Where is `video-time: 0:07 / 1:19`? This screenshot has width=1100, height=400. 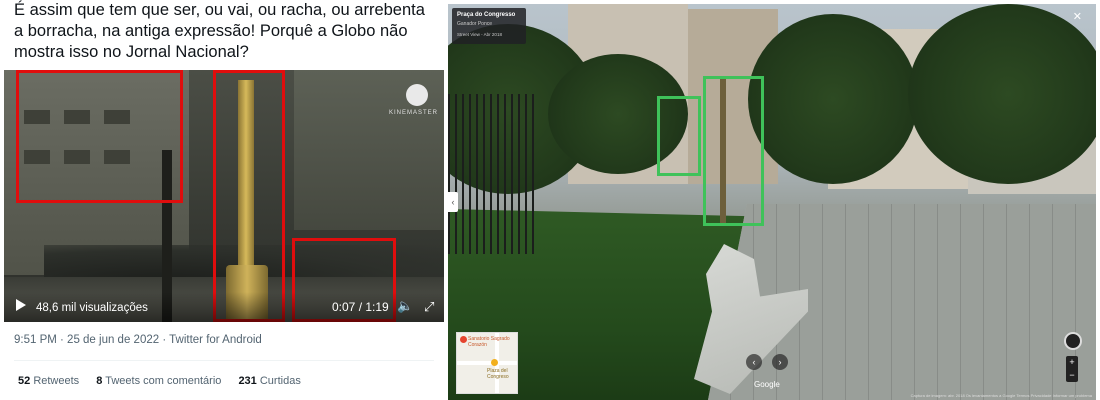 video-time: 0:07 / 1:19 is located at coordinates (360, 307).